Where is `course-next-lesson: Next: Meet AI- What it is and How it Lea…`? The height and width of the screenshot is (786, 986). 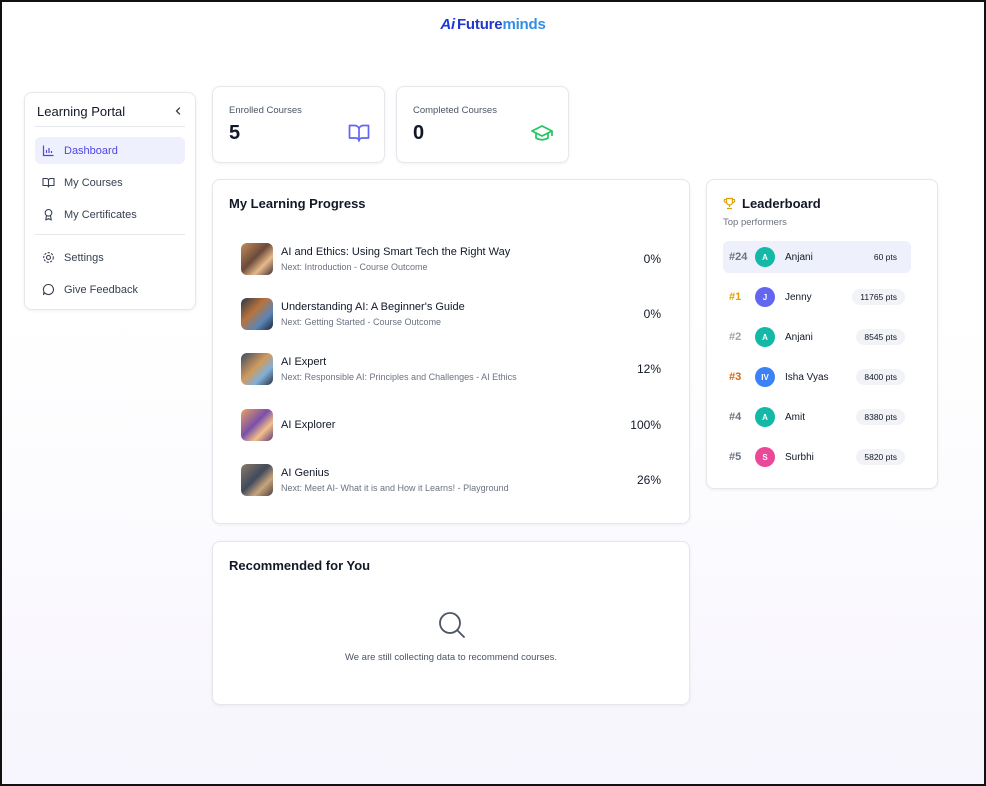 course-next-lesson: Next: Meet AI- What it is and How it Lea… is located at coordinates (395, 488).